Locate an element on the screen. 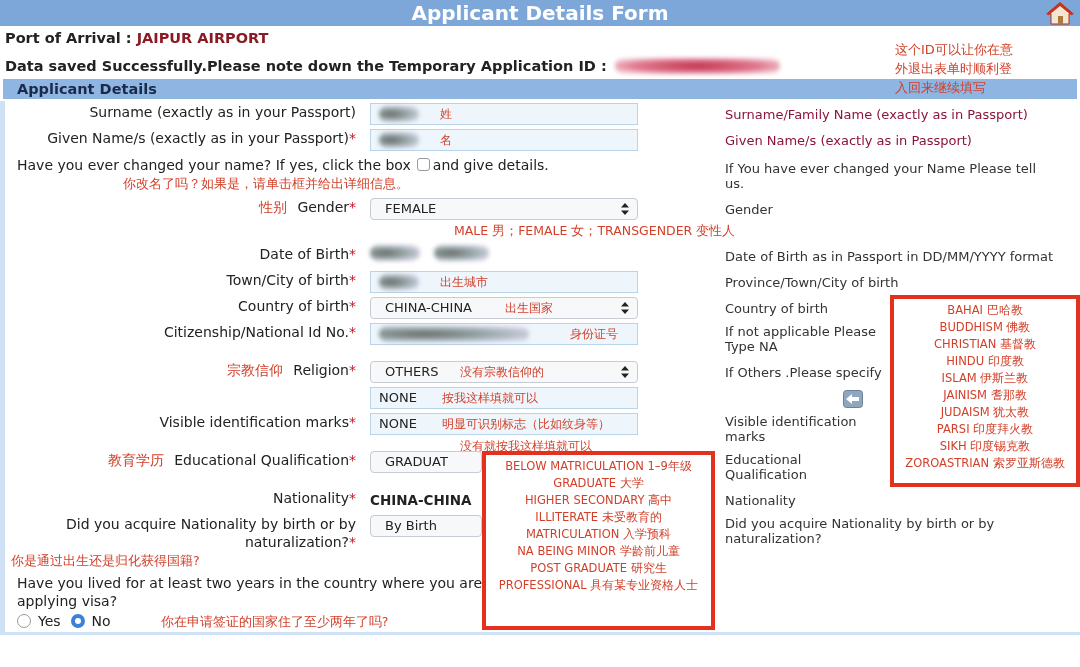 Image resolution: width=1080 pixels, height=667 pixels. help-text: Educational Qualification is located at coordinates (766, 467).